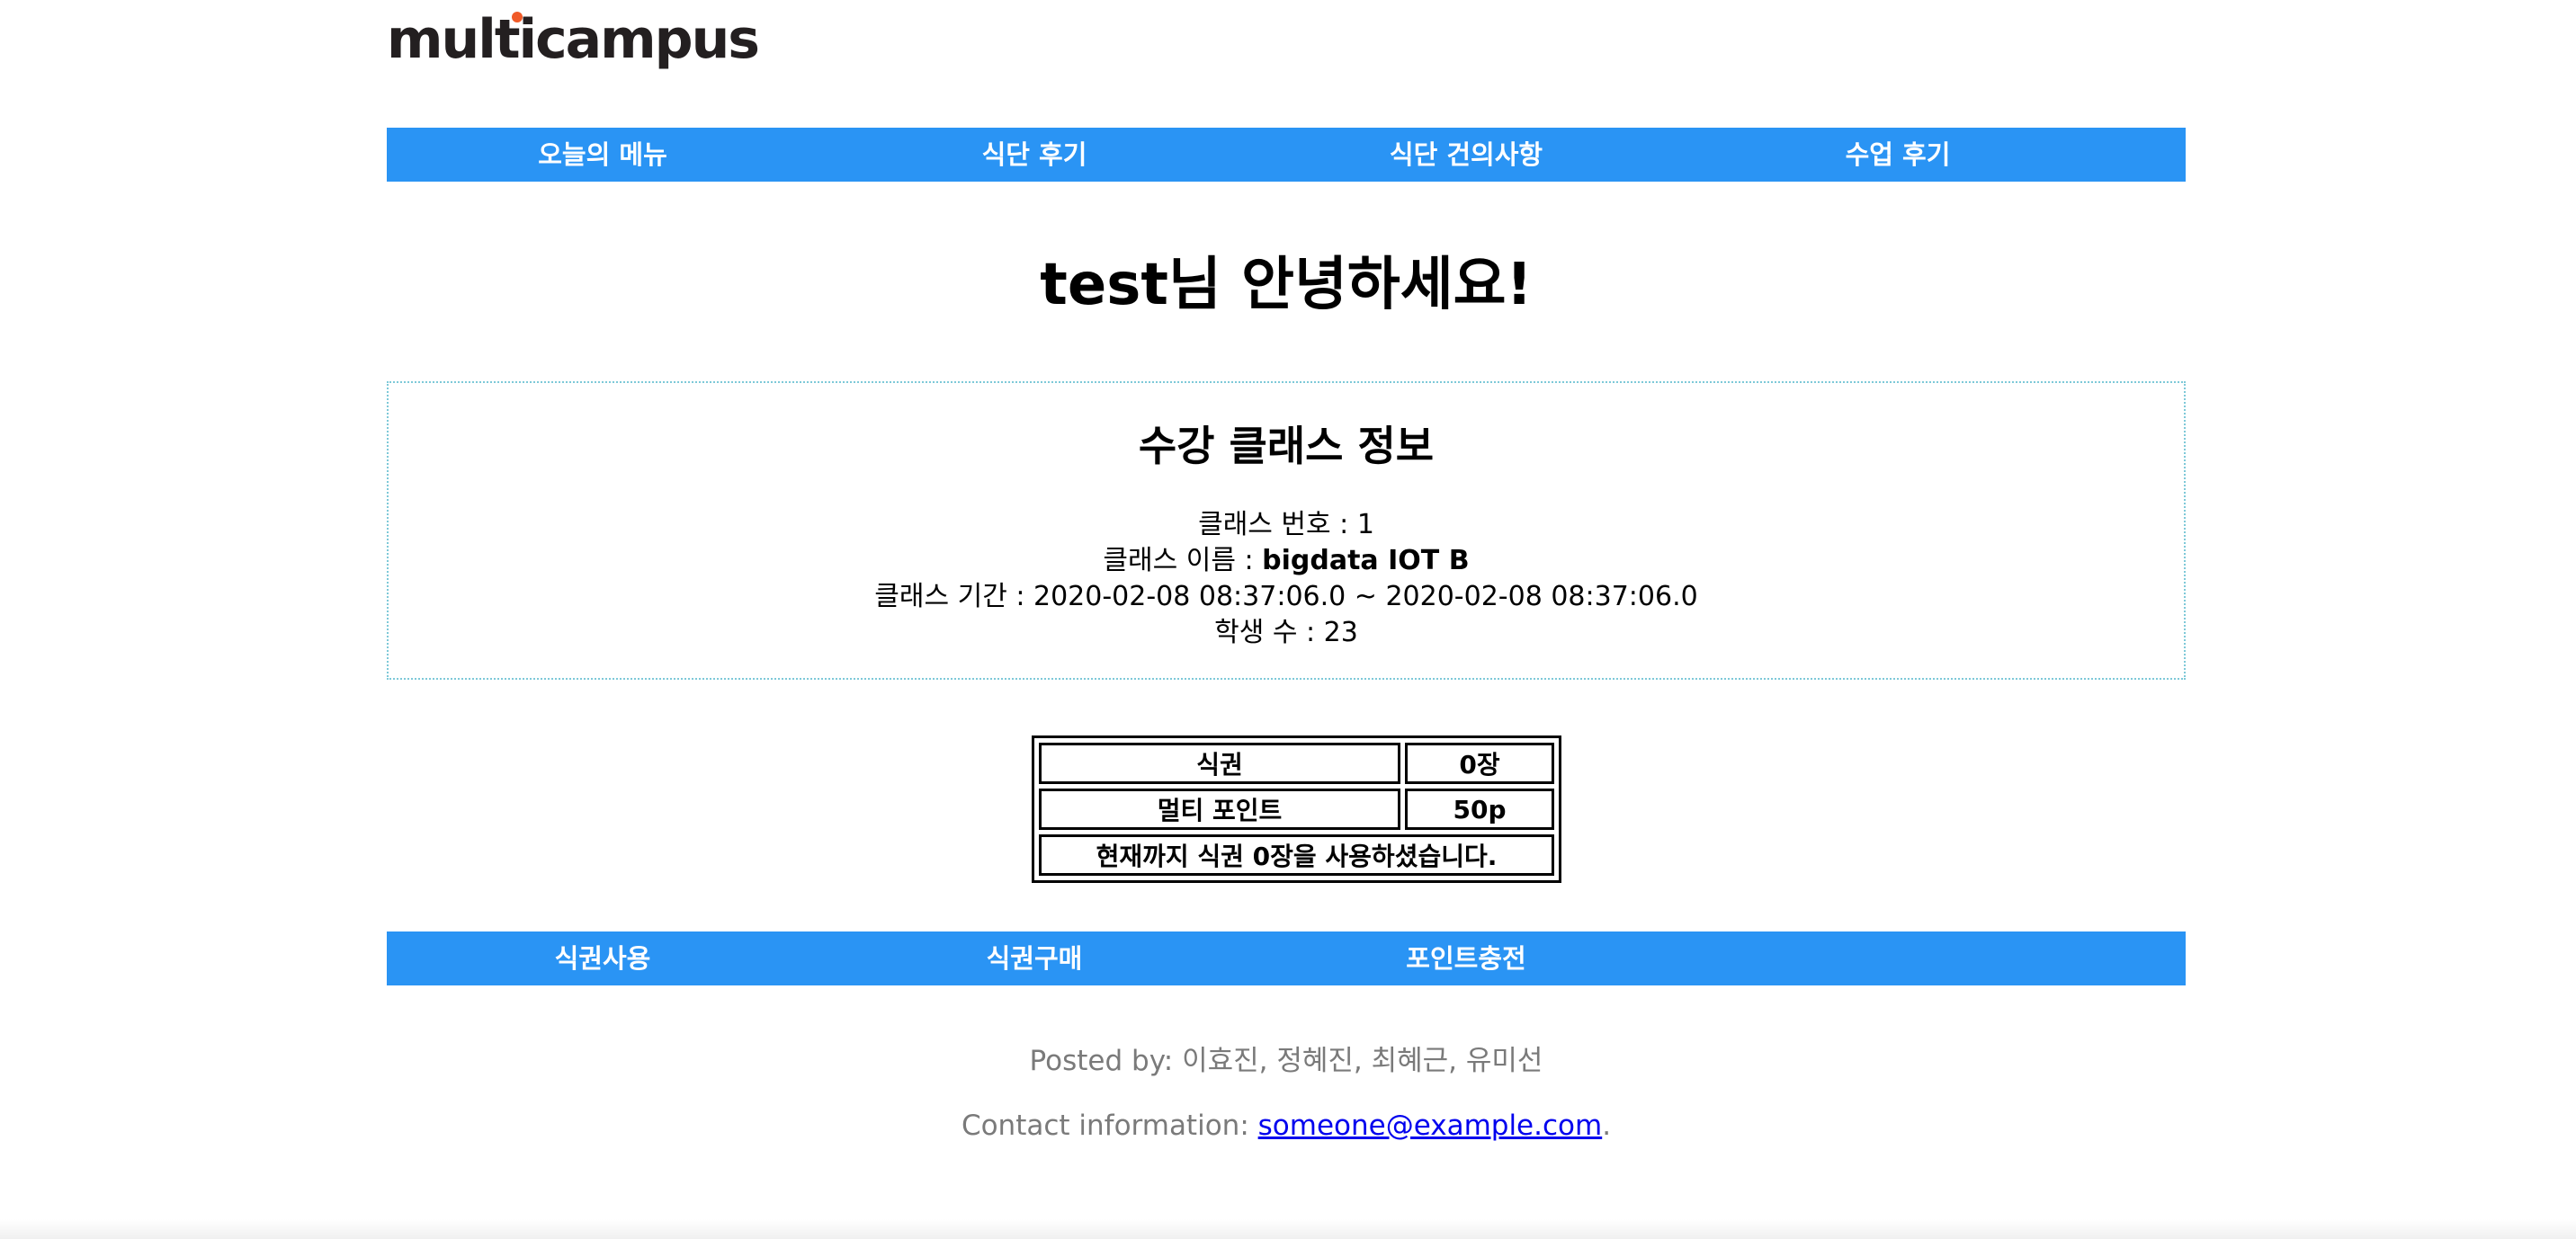 Image resolution: width=2576 pixels, height=1239 pixels. I want to click on student-count-line: 학생 수 : 23, so click(1286, 633).